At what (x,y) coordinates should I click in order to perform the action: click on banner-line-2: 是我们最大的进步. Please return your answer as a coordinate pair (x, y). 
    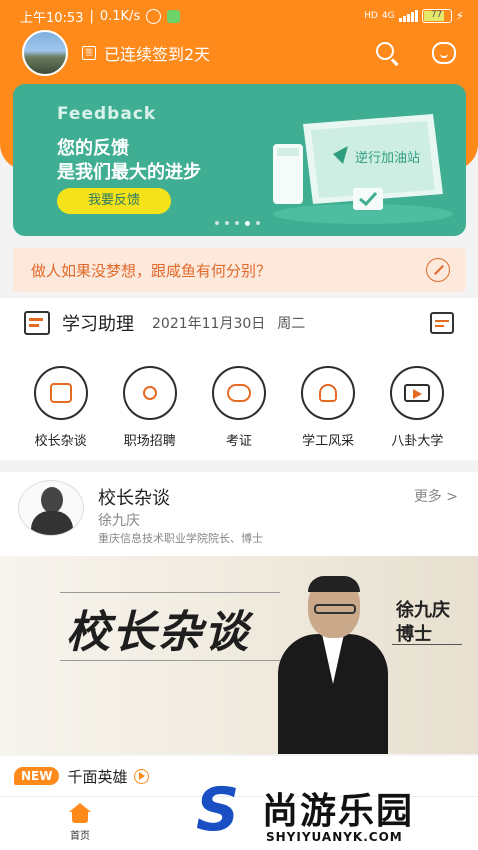
    Looking at the image, I should click on (129, 172).